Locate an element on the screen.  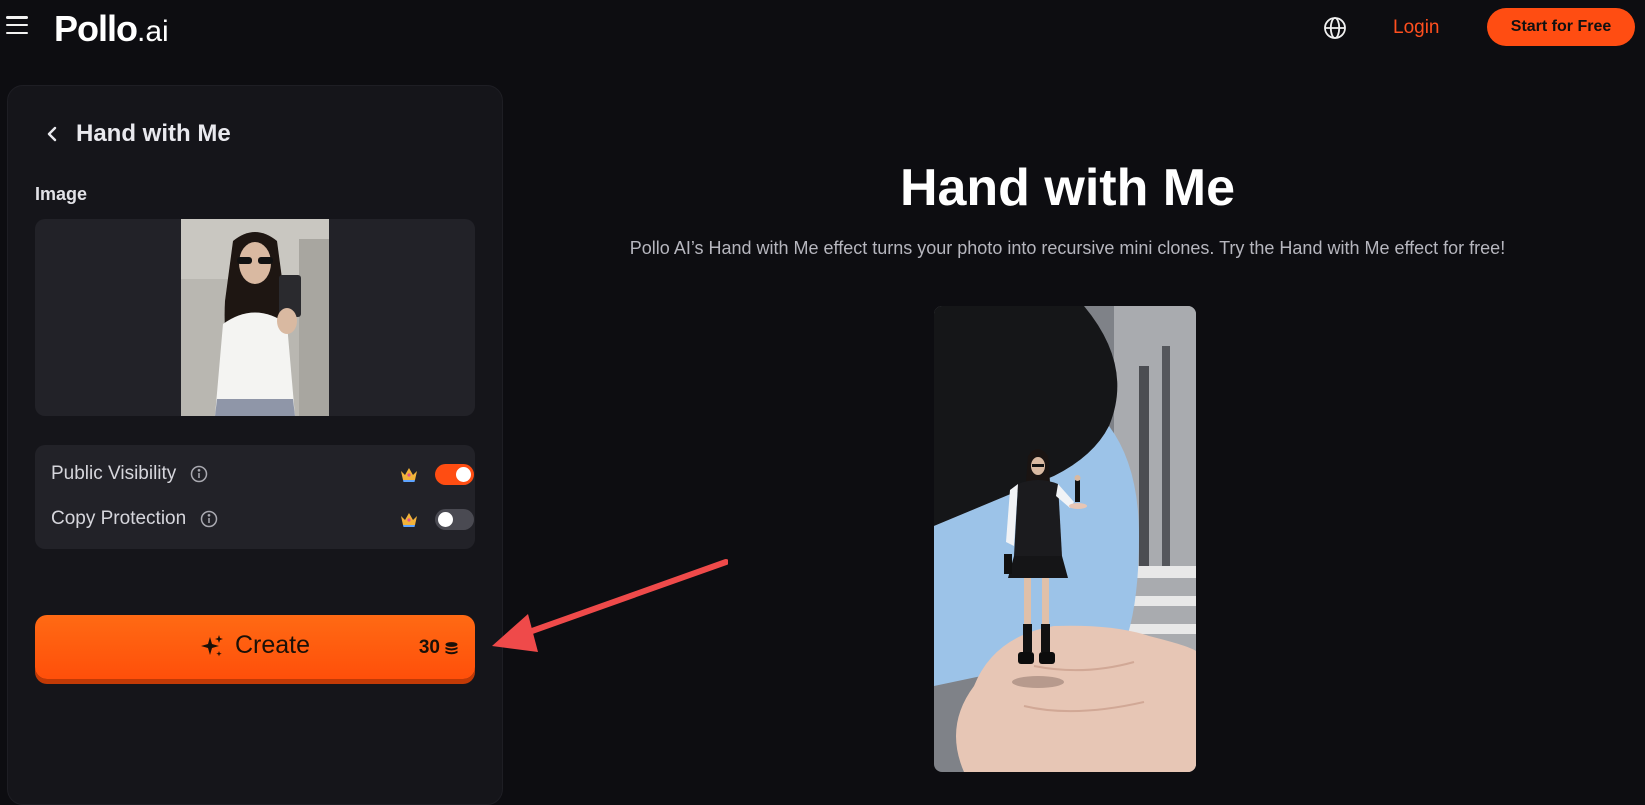
login-link: Login is located at coordinates (1416, 28).